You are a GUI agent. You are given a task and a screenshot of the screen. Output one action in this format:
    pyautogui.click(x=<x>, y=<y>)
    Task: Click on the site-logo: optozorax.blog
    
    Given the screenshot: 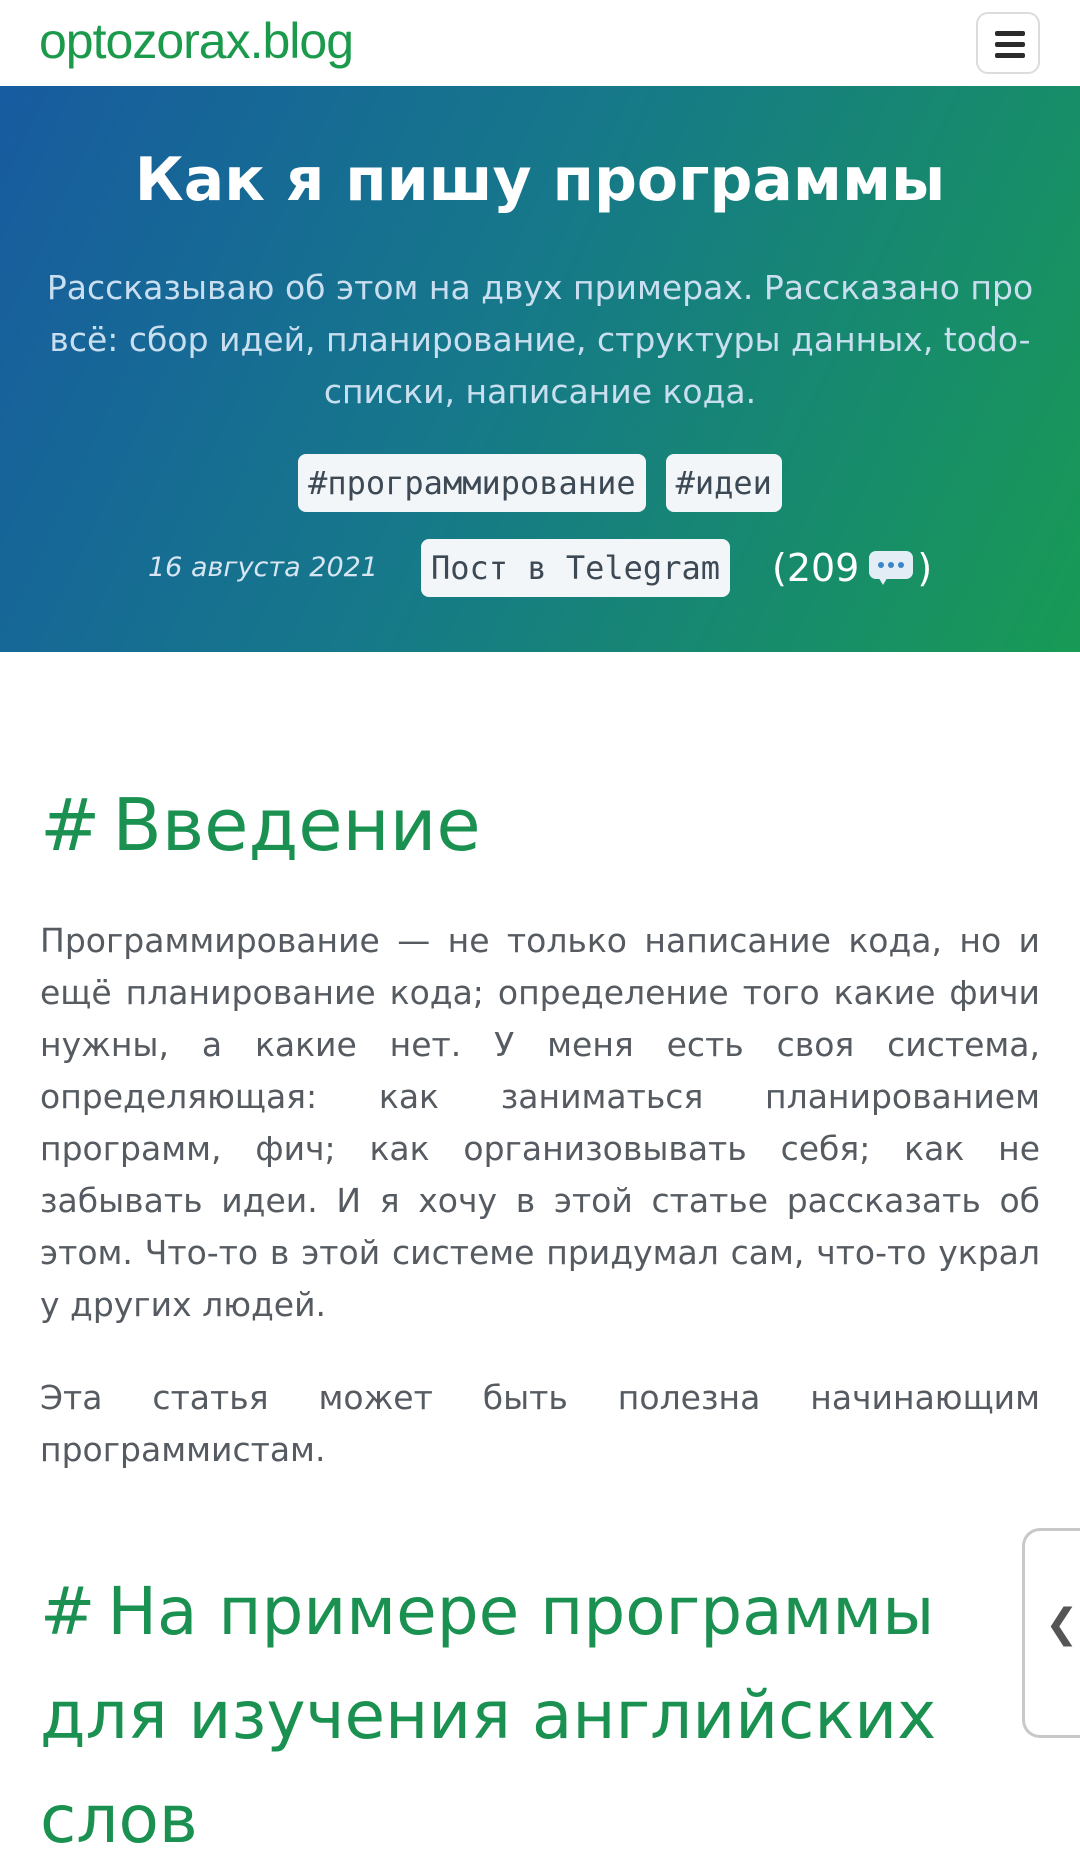 What is the action you would take?
    pyautogui.click(x=196, y=41)
    